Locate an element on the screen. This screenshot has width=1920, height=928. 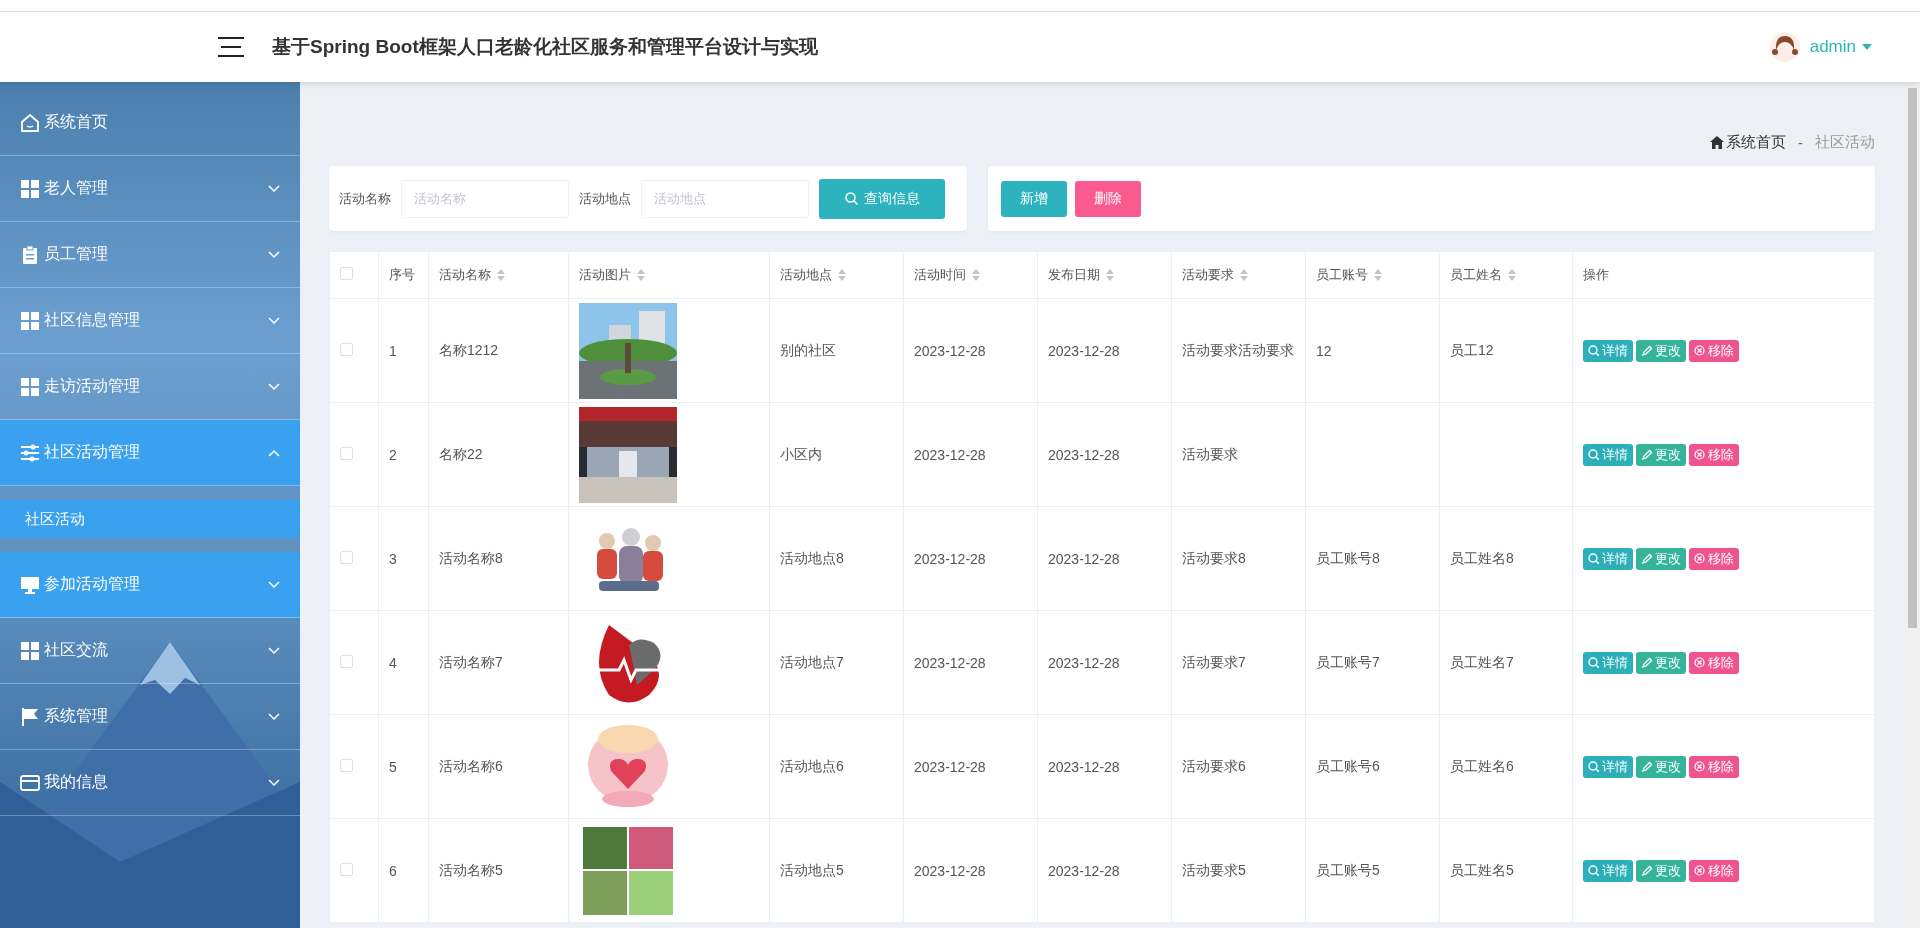
column-header: 序号 is located at coordinates (402, 275).